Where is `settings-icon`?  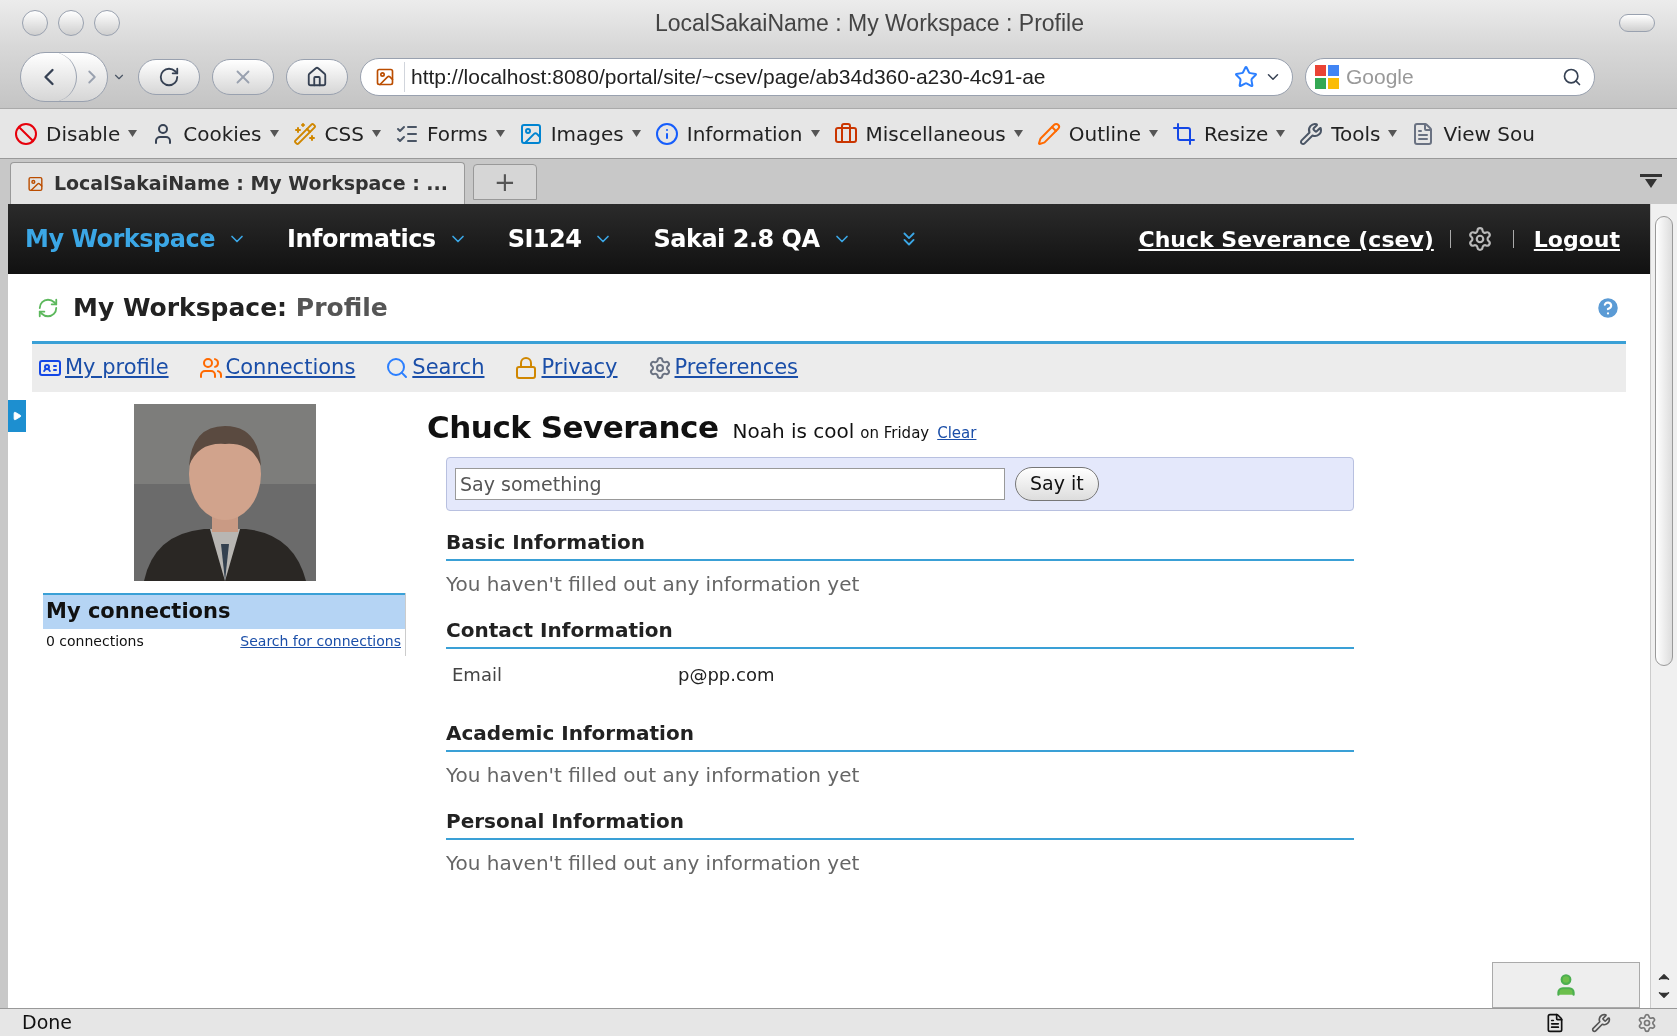
settings-icon is located at coordinates (1479, 239).